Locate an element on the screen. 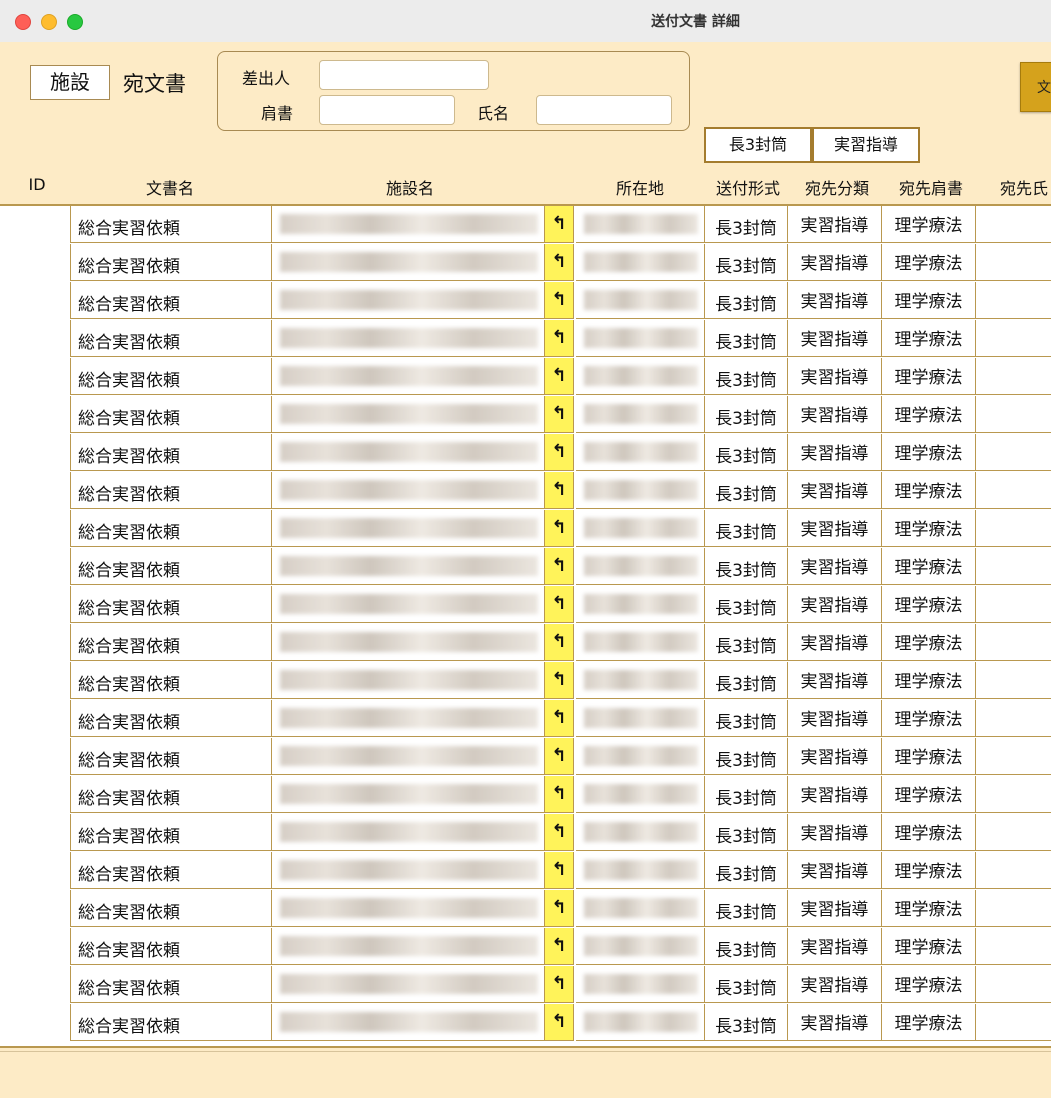  sender-input is located at coordinates (404, 75).